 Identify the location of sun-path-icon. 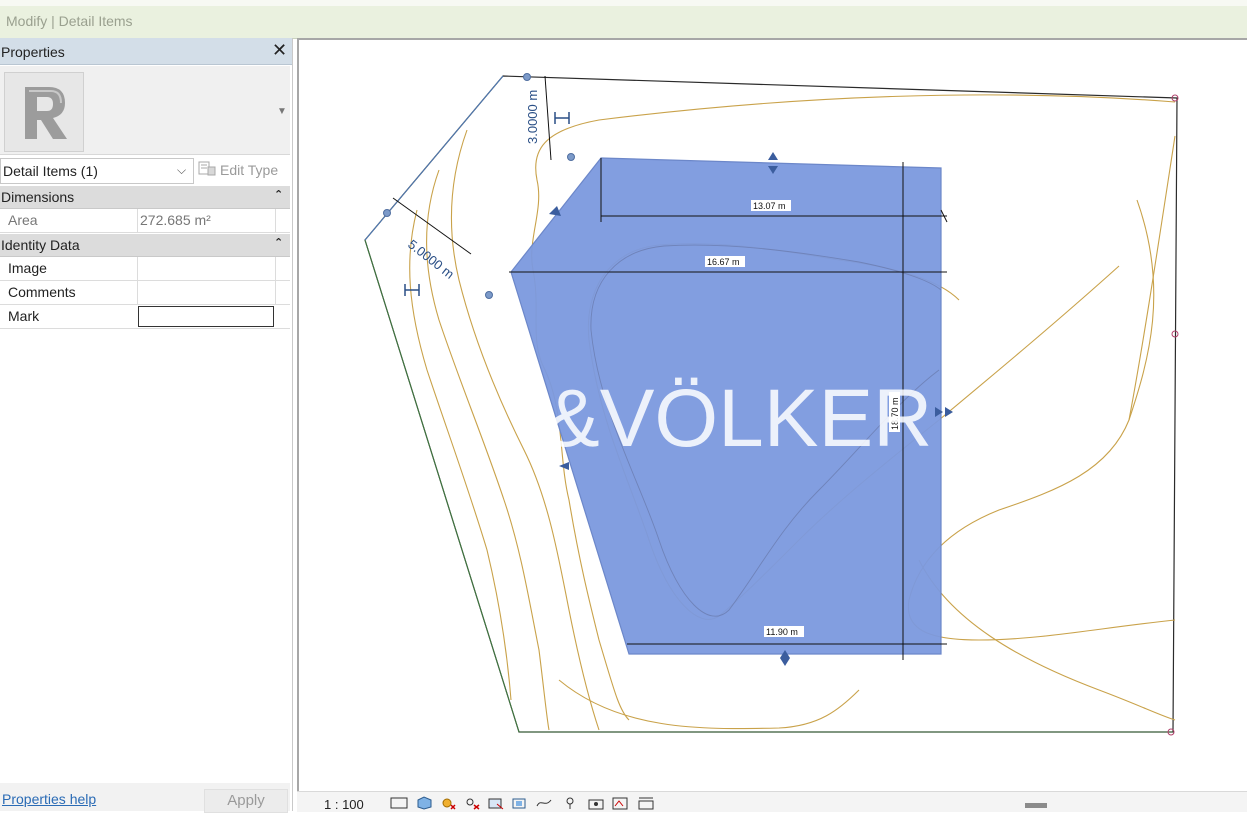
(448, 803).